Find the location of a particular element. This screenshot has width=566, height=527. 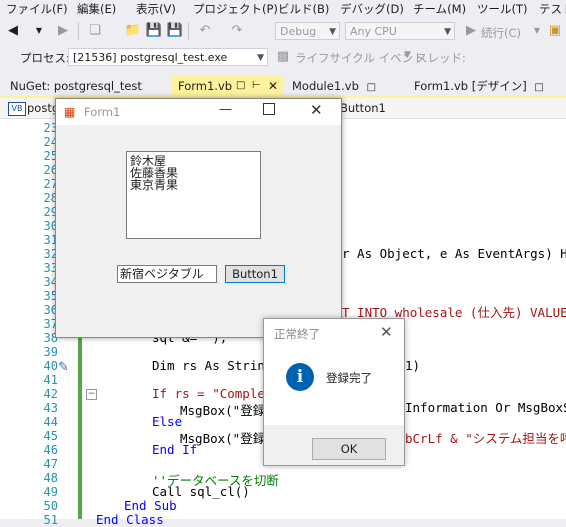

platform-select: Any CPU ▼ is located at coordinates (400, 31).